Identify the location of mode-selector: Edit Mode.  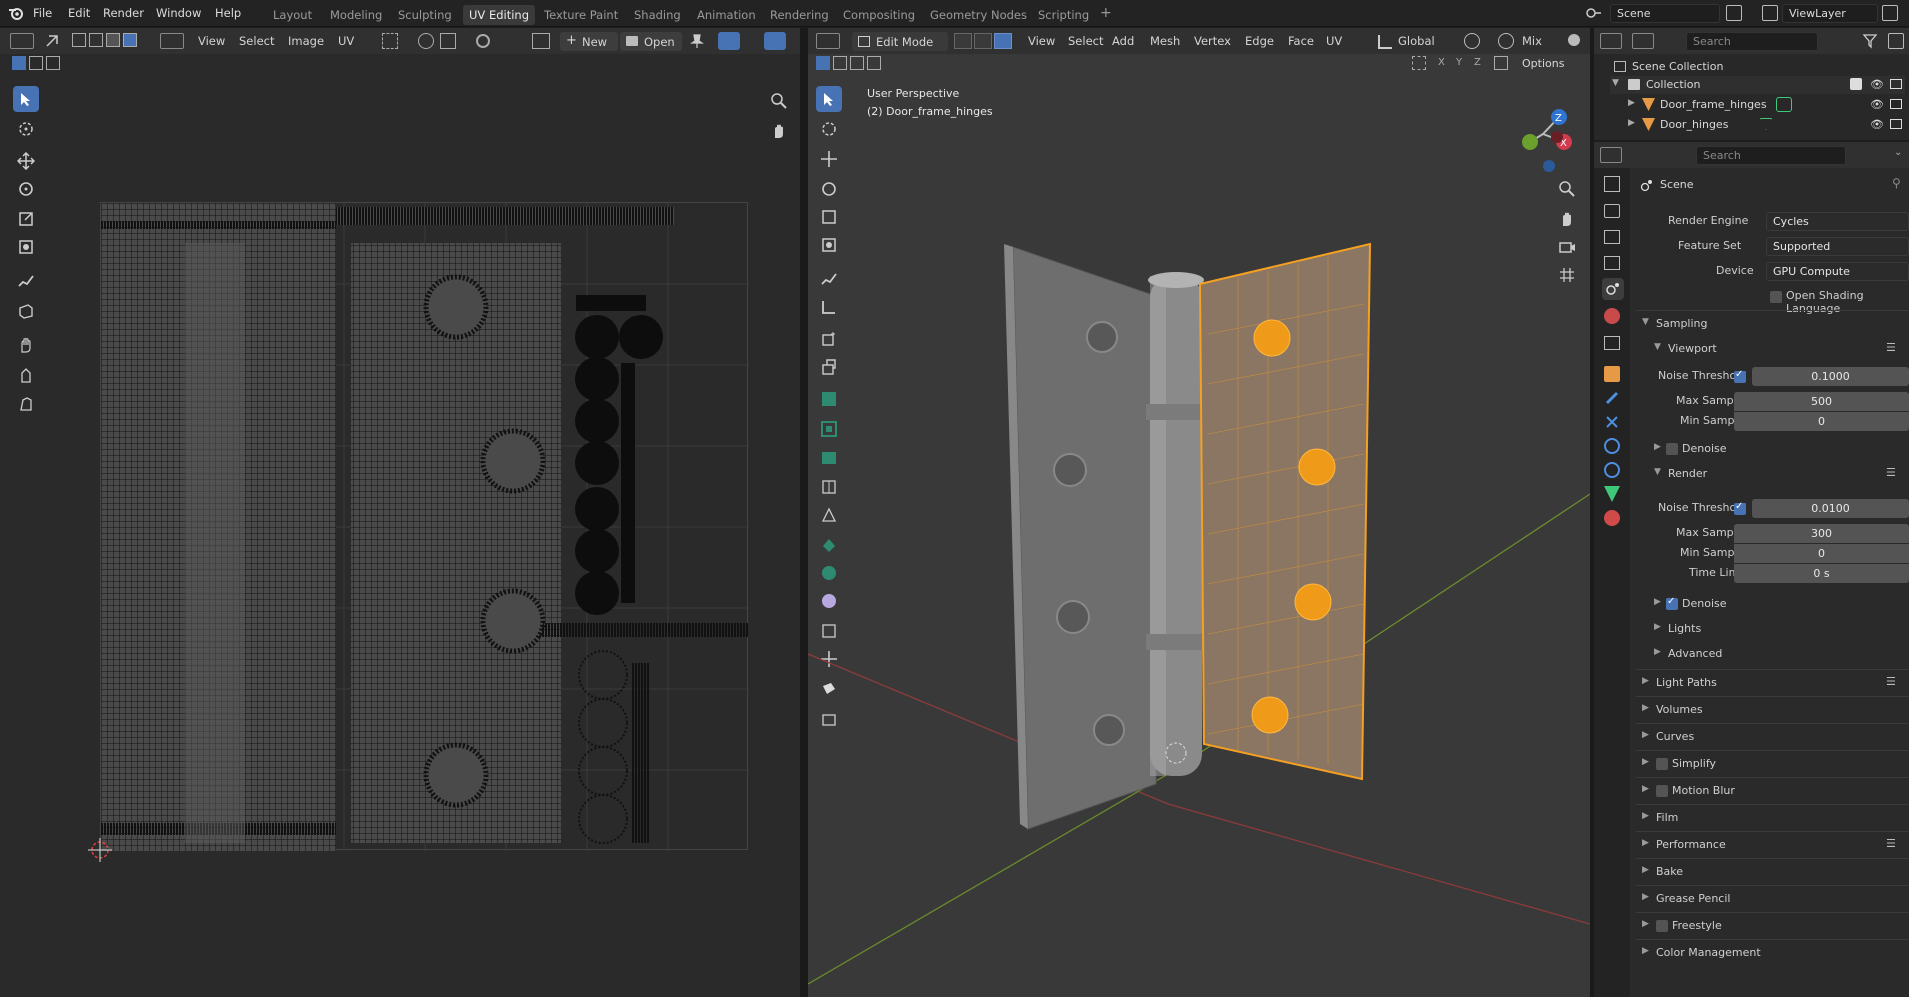
(900, 41).